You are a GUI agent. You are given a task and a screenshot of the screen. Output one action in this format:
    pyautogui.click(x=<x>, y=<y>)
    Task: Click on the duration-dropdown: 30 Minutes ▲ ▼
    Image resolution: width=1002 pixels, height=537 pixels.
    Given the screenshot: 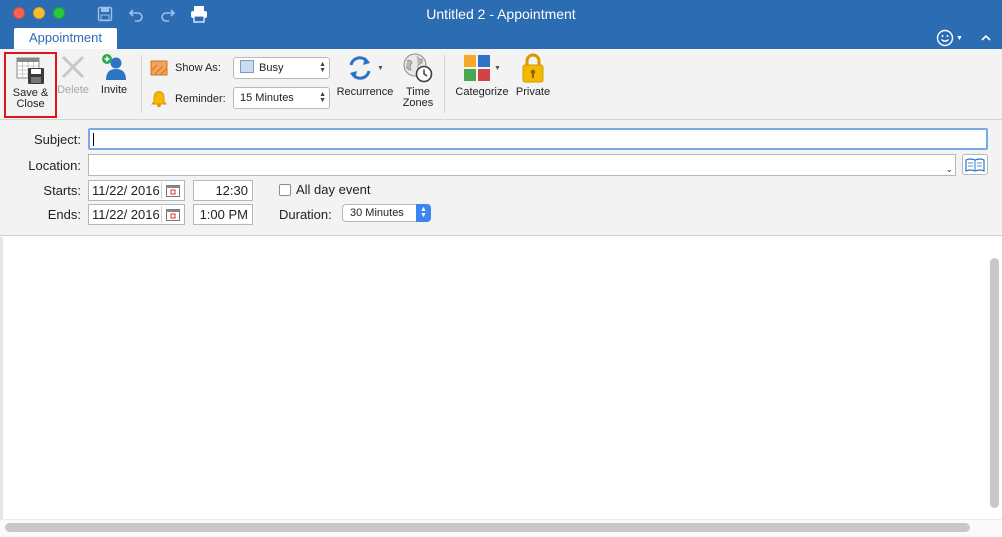 What is the action you would take?
    pyautogui.click(x=386, y=213)
    